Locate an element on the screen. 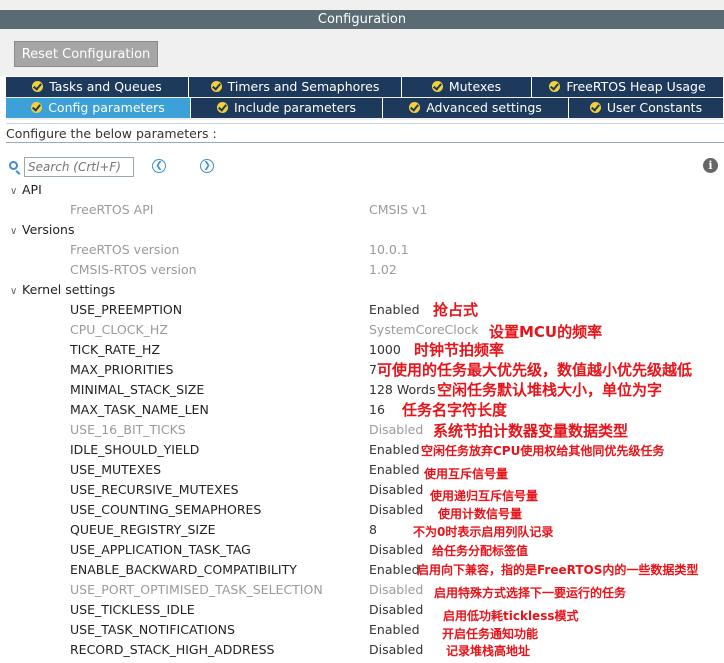 The width and height of the screenshot is (724, 663). annotation: 空闲任务默认堆栈大小，单位为字 is located at coordinates (550, 390).